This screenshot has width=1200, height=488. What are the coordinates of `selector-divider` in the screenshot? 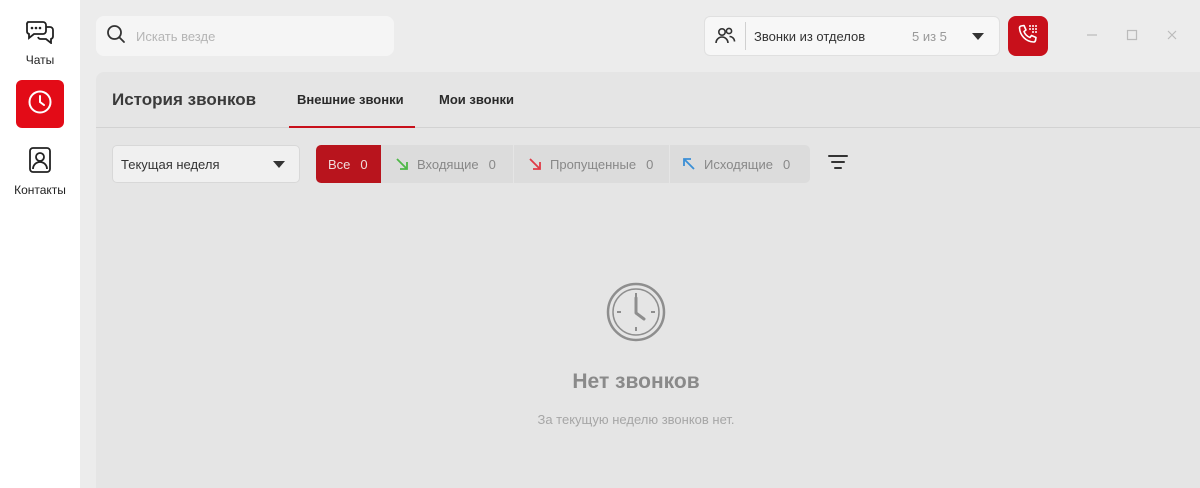 It's located at (745, 36).